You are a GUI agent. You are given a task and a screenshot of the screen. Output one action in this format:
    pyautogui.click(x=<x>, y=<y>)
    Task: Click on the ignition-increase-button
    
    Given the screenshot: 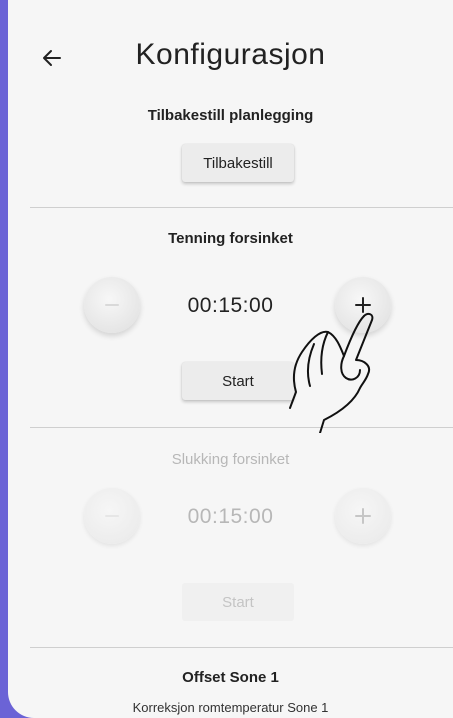 What is the action you would take?
    pyautogui.click(x=363, y=305)
    